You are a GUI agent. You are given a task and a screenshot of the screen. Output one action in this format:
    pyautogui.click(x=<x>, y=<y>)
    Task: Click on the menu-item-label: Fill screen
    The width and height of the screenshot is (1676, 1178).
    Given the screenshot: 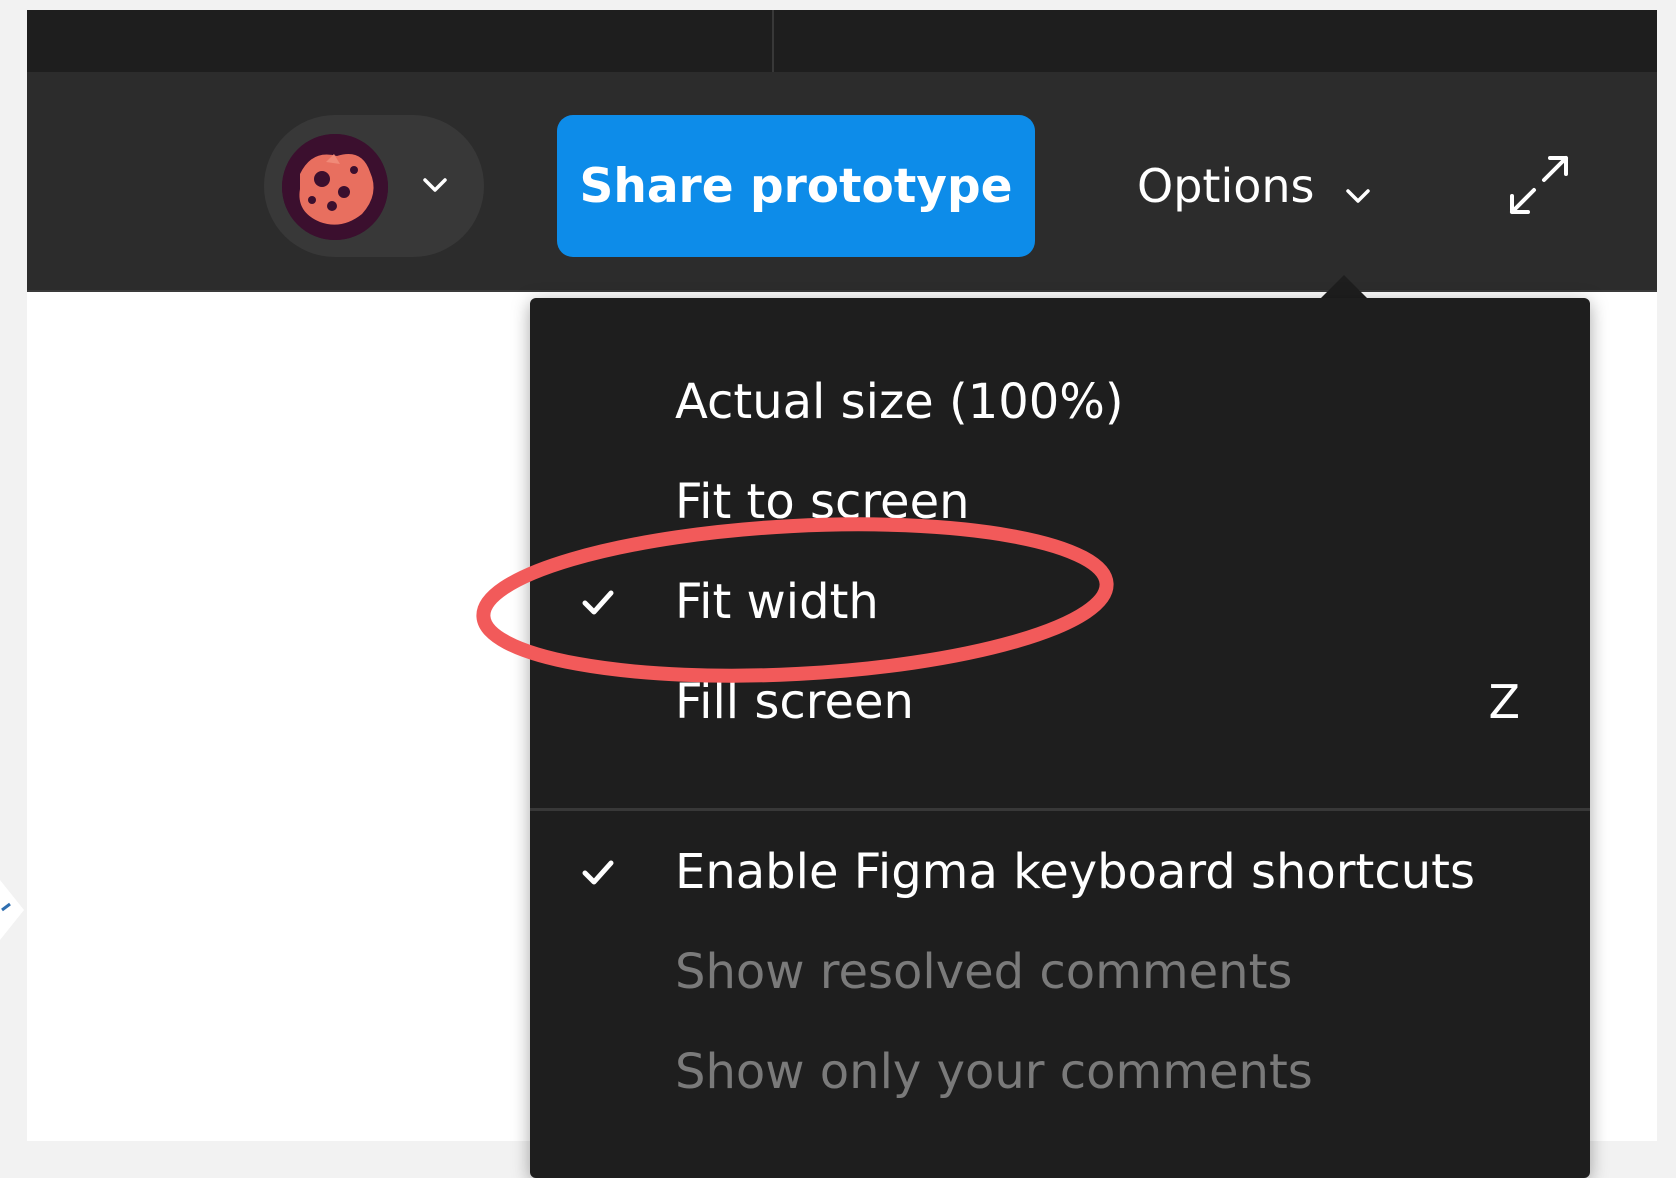 What is the action you would take?
    pyautogui.click(x=794, y=702)
    